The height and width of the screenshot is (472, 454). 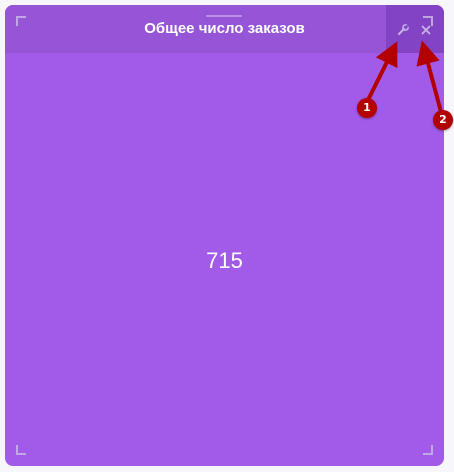 I want to click on settings-button, so click(x=403, y=30).